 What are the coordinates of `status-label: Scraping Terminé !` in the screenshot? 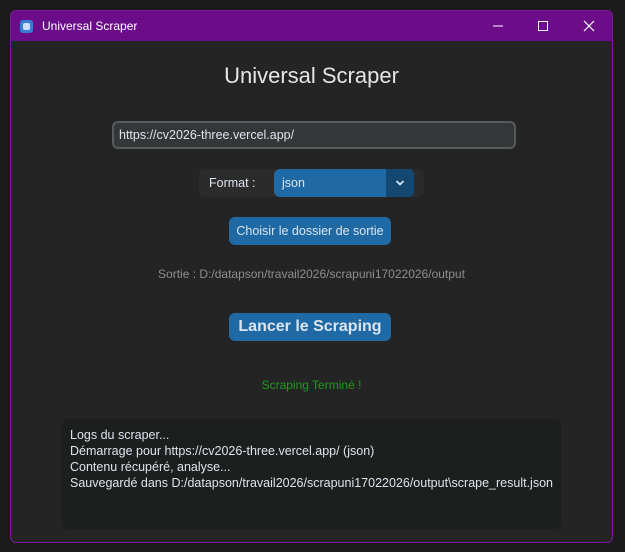 It's located at (311, 385).